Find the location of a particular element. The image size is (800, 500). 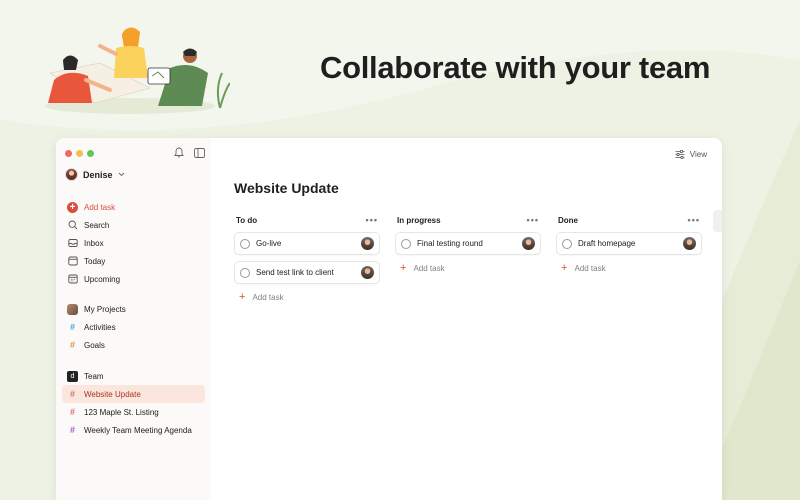

task-card: Final testing round is located at coordinates (468, 243).